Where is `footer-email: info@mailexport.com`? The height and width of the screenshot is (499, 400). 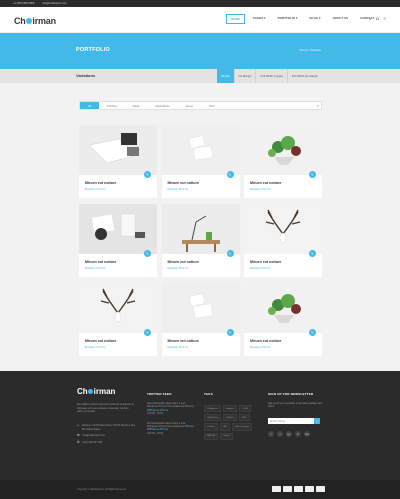 footer-email: info@mailexport.com is located at coordinates (94, 436).